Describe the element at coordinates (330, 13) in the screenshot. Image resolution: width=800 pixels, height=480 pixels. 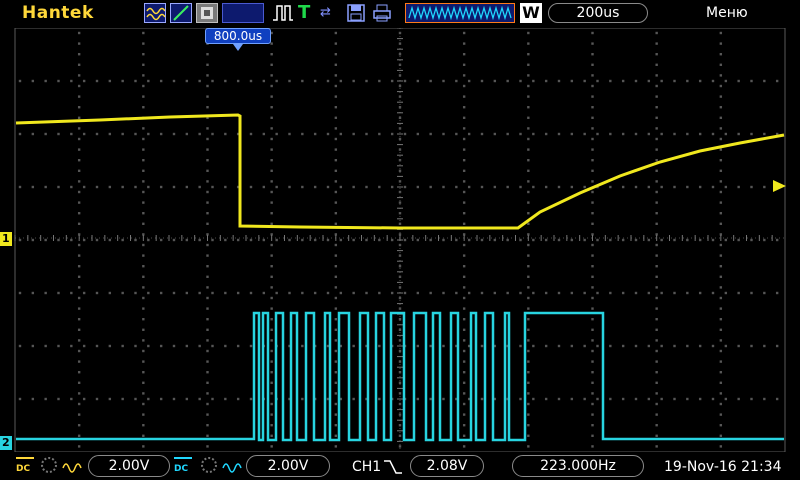
I see `arrows-icon: ⇄` at that location.